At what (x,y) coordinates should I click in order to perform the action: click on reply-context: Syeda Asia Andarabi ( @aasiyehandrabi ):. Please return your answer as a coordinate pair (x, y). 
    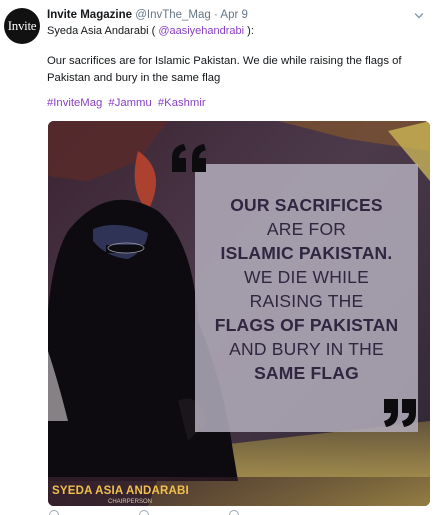
    Looking at the image, I should click on (150, 31).